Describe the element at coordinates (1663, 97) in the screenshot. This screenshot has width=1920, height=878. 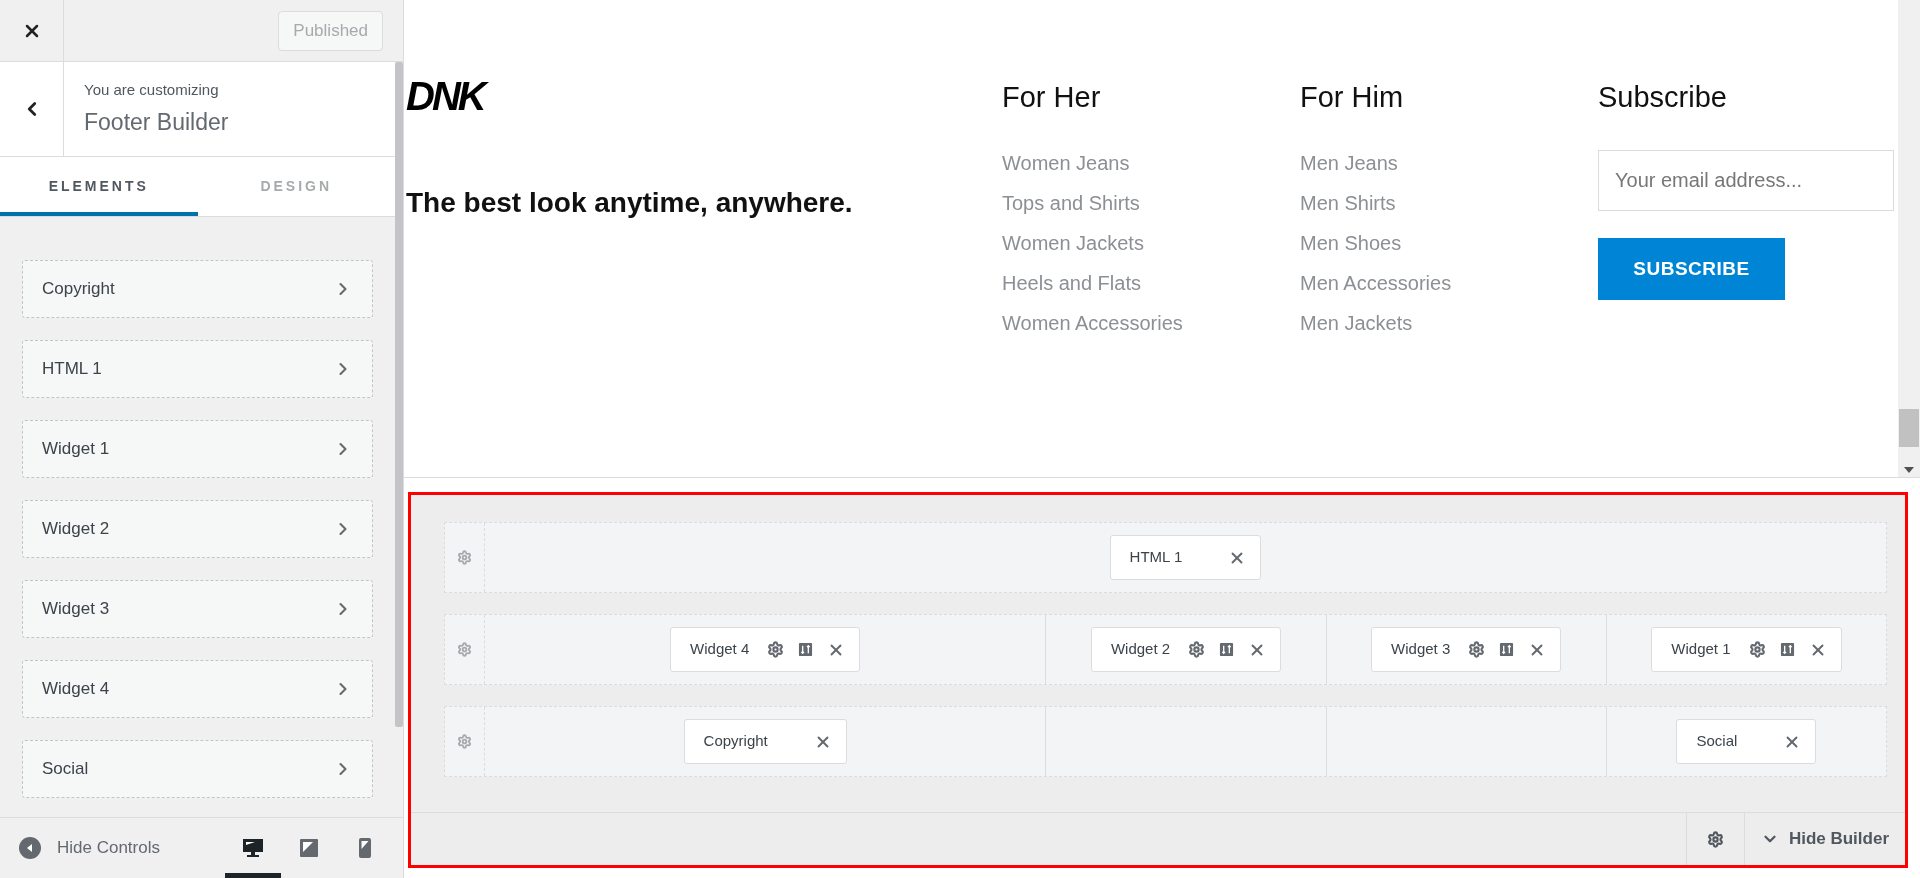
I see `column-heading: Subscribe` at that location.